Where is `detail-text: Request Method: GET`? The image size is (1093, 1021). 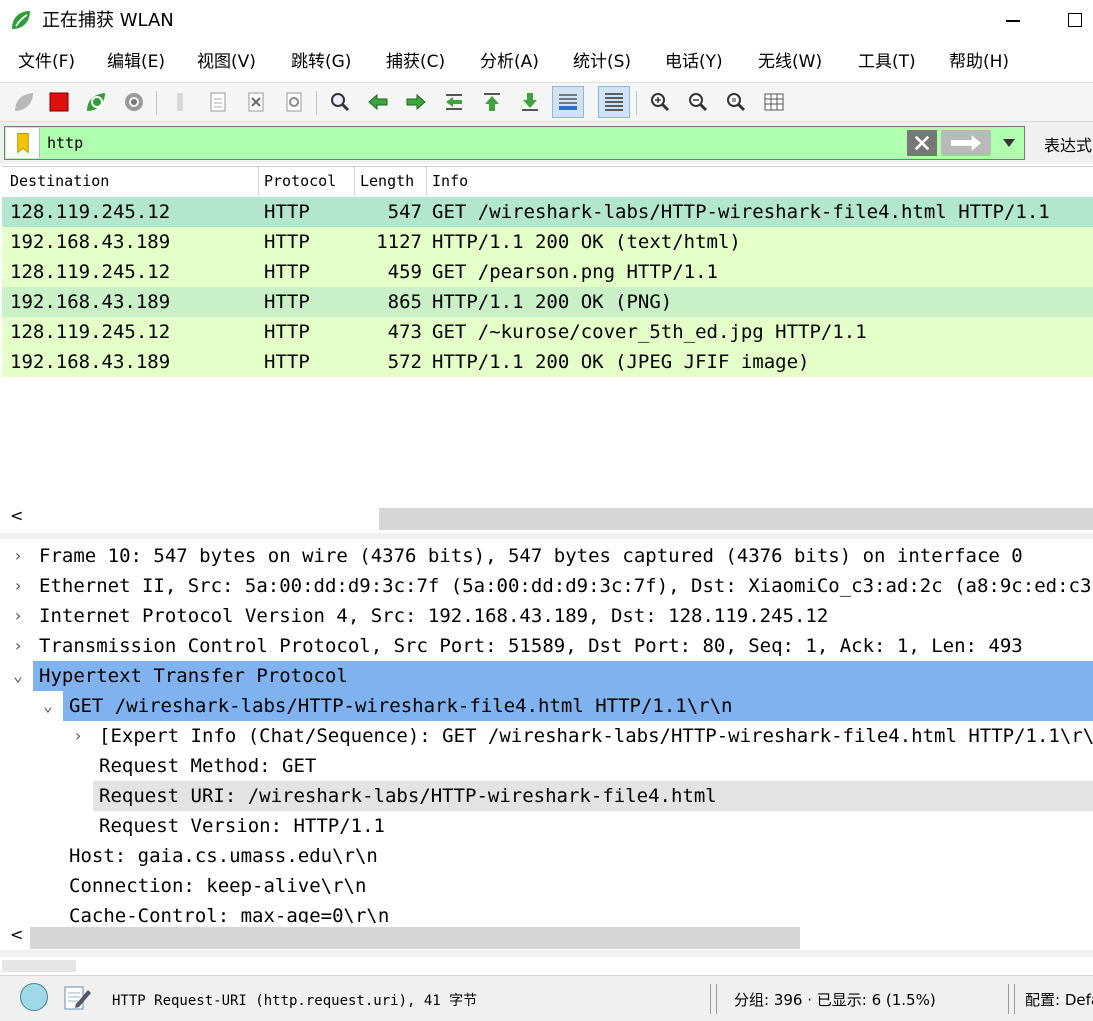
detail-text: Request Method: GET is located at coordinates (208, 766).